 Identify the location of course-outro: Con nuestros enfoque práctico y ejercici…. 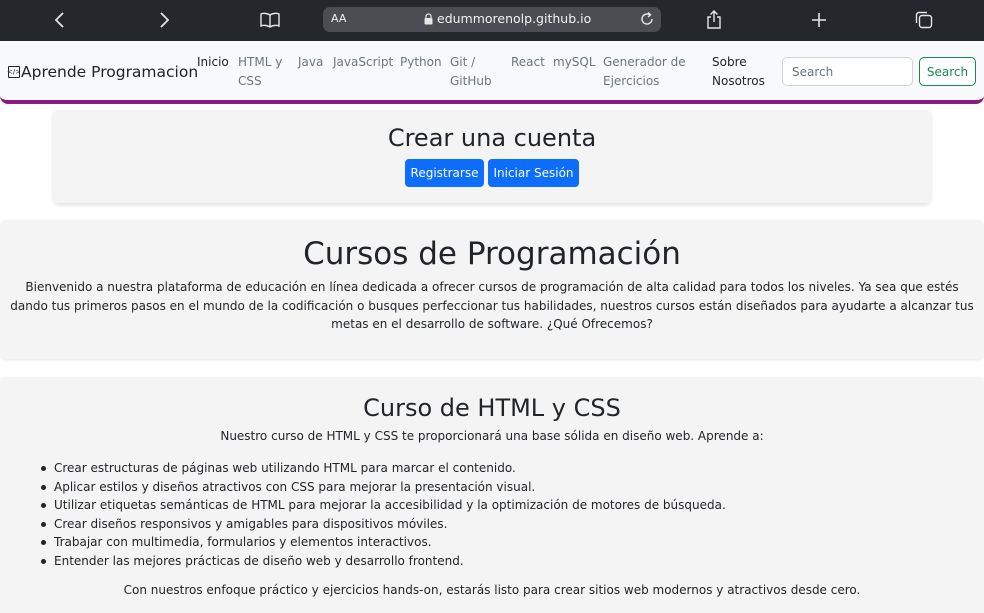
(492, 590).